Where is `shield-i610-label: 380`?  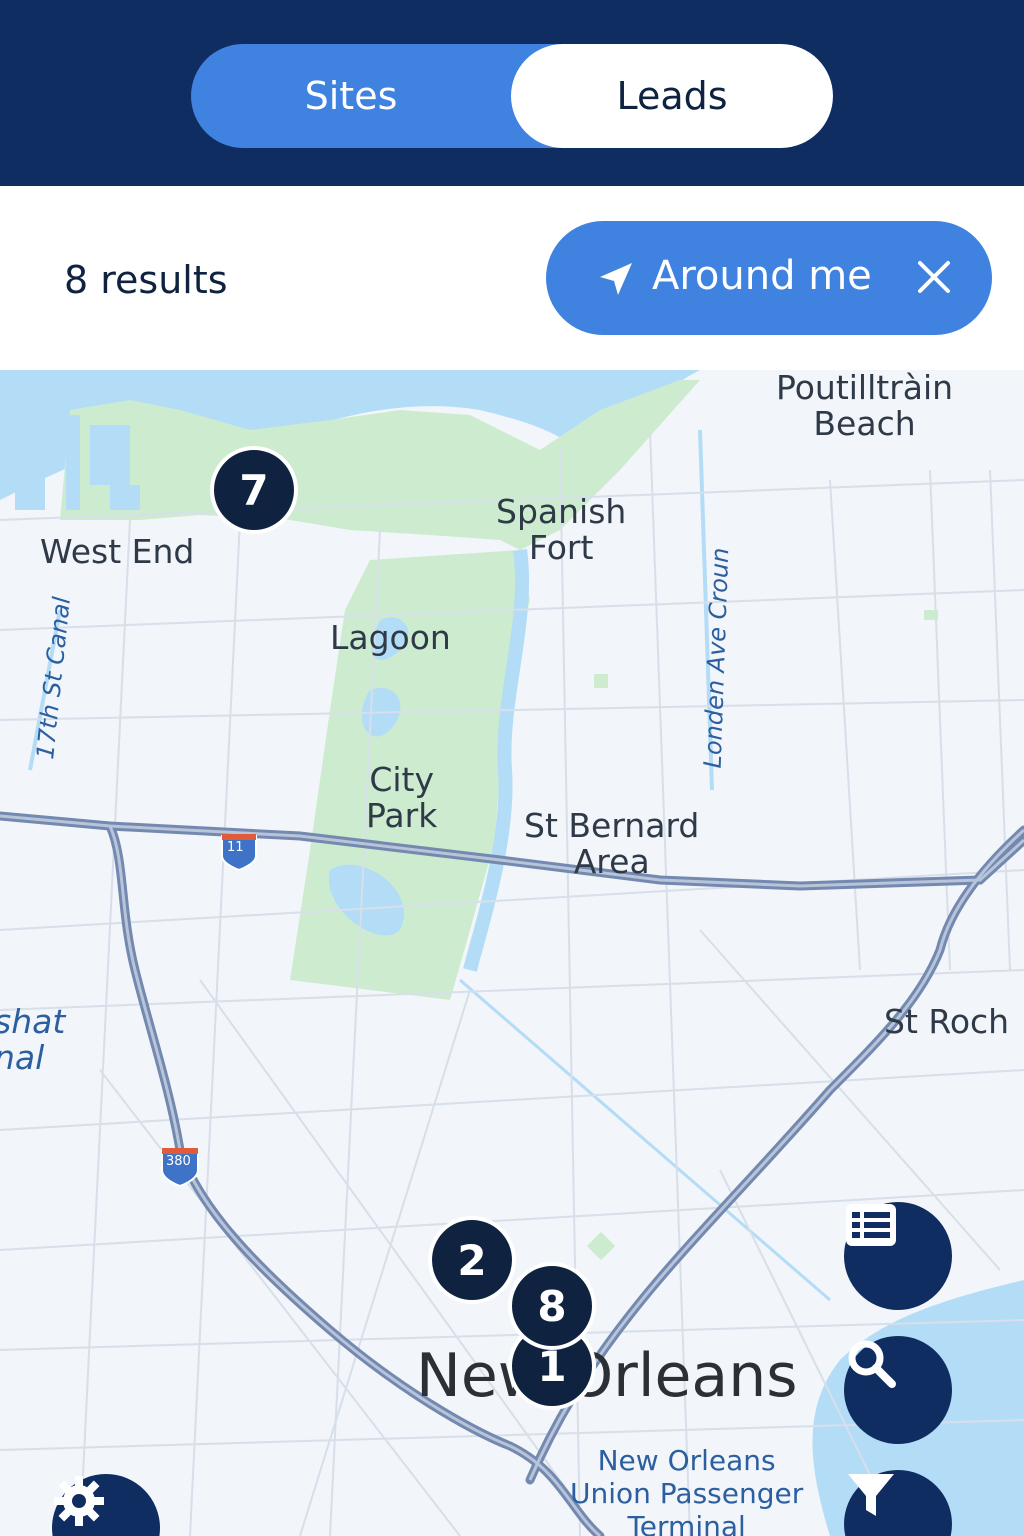
shield-i610-label: 380 is located at coordinates (178, 1161).